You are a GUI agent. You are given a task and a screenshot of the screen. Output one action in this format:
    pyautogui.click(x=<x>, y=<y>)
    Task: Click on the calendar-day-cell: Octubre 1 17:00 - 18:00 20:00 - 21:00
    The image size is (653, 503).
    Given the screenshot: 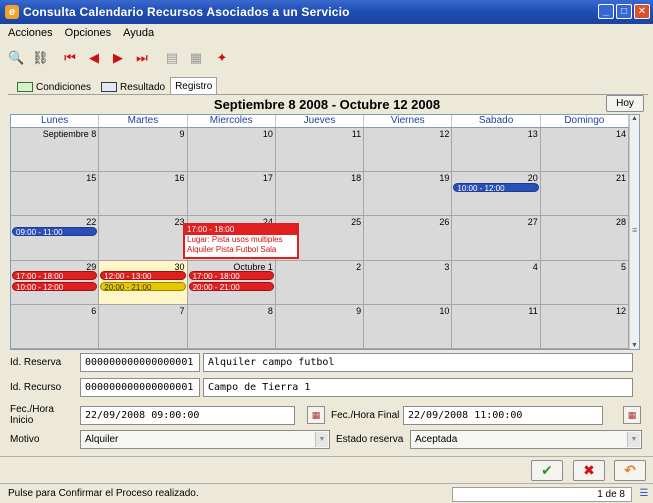 What is the action you would take?
    pyautogui.click(x=231, y=282)
    